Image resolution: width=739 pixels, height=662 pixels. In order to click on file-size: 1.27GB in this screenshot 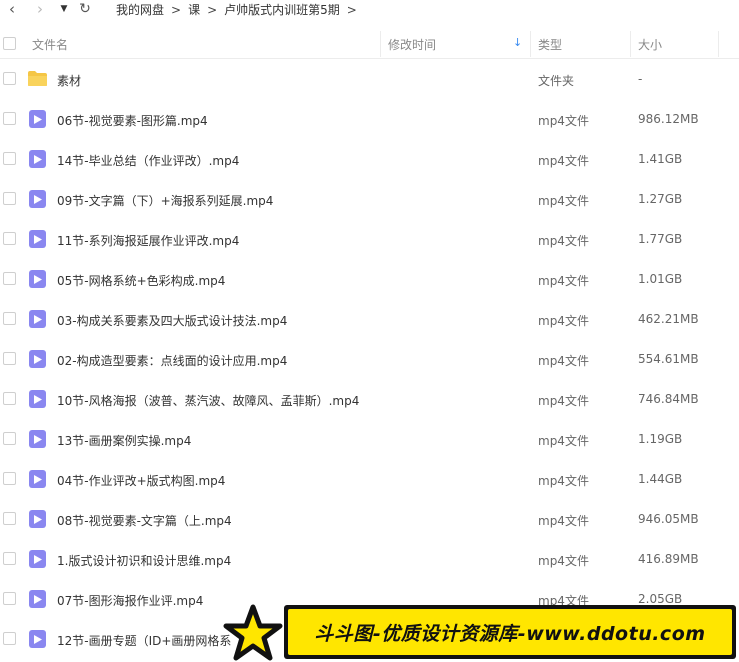, I will do `click(660, 199)`.